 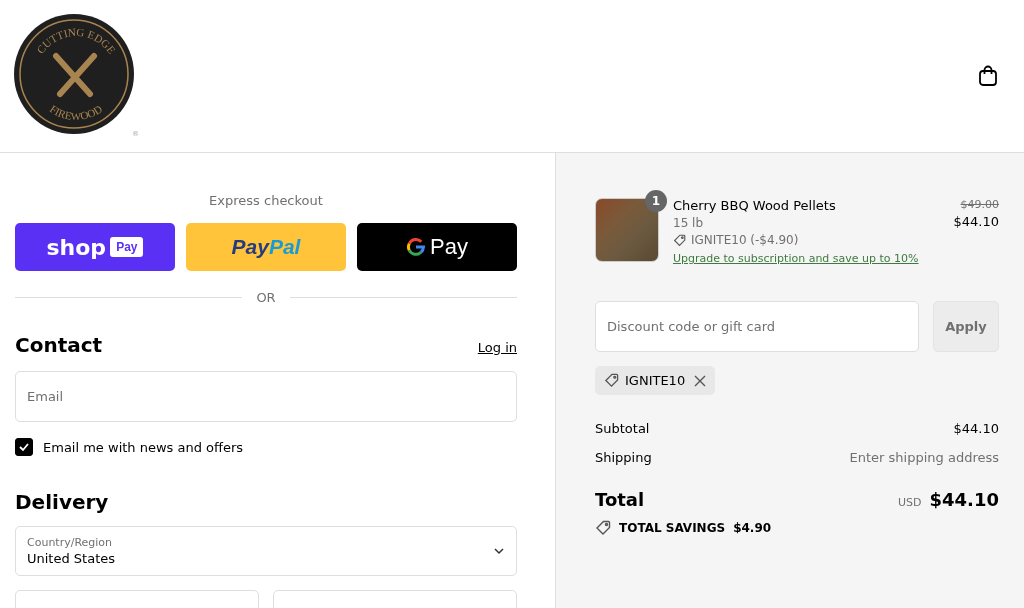 I want to click on check-icon, so click(x=24, y=447).